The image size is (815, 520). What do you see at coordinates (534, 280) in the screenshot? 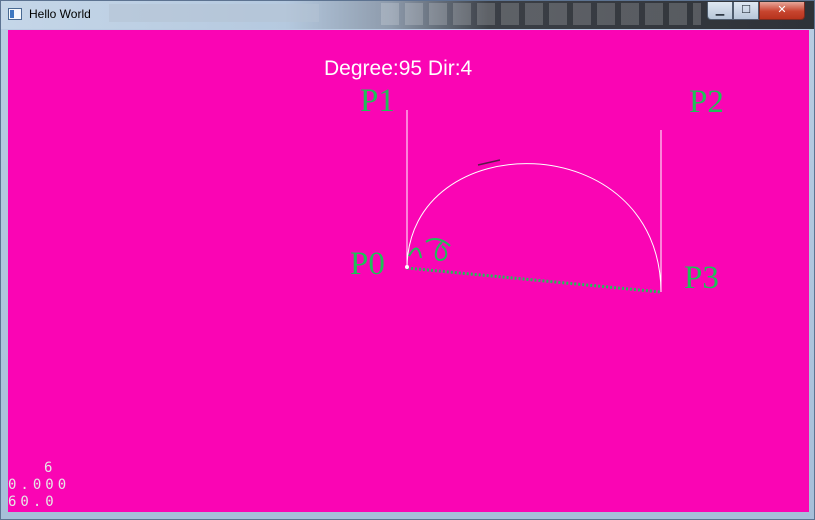
I see `baseline-p0-p3` at bounding box center [534, 280].